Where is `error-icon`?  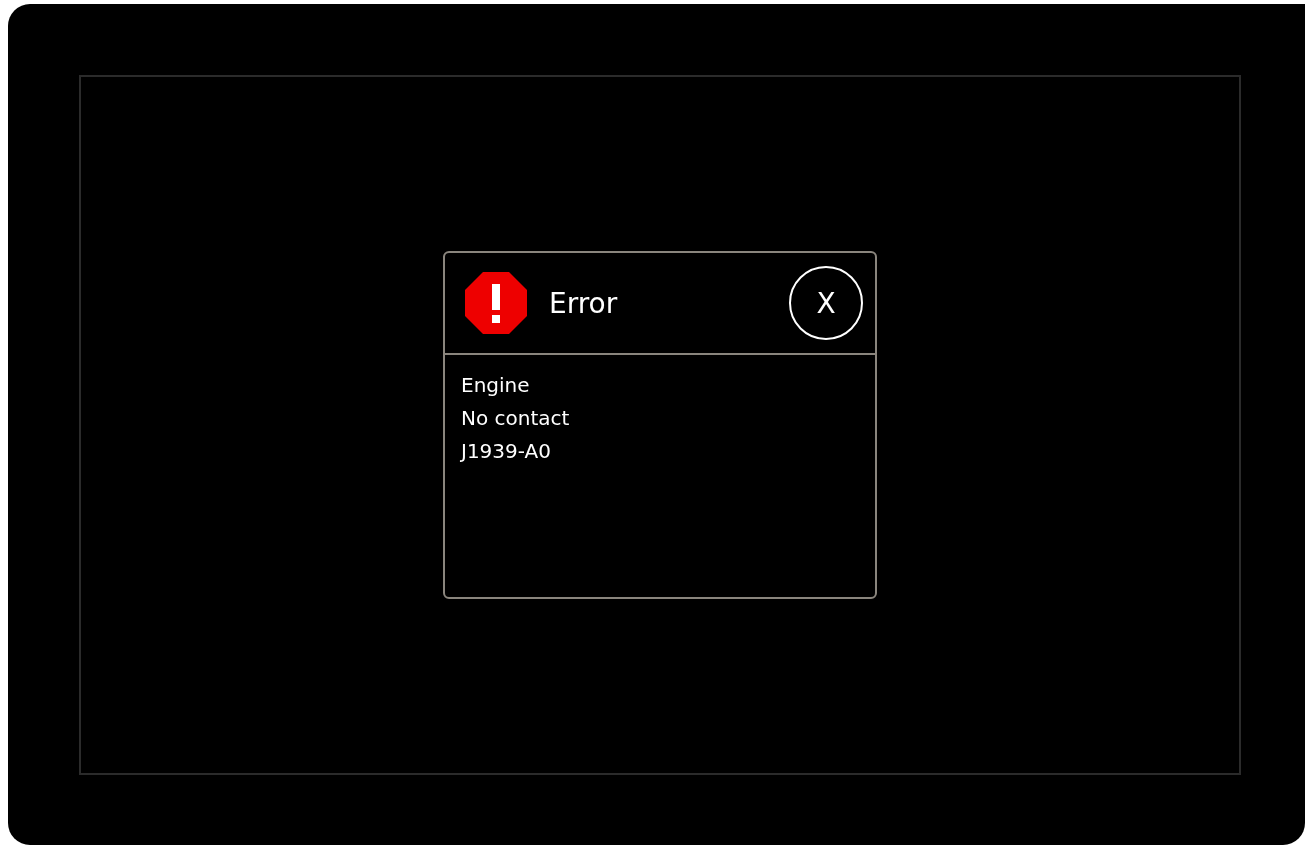 error-icon is located at coordinates (496, 303).